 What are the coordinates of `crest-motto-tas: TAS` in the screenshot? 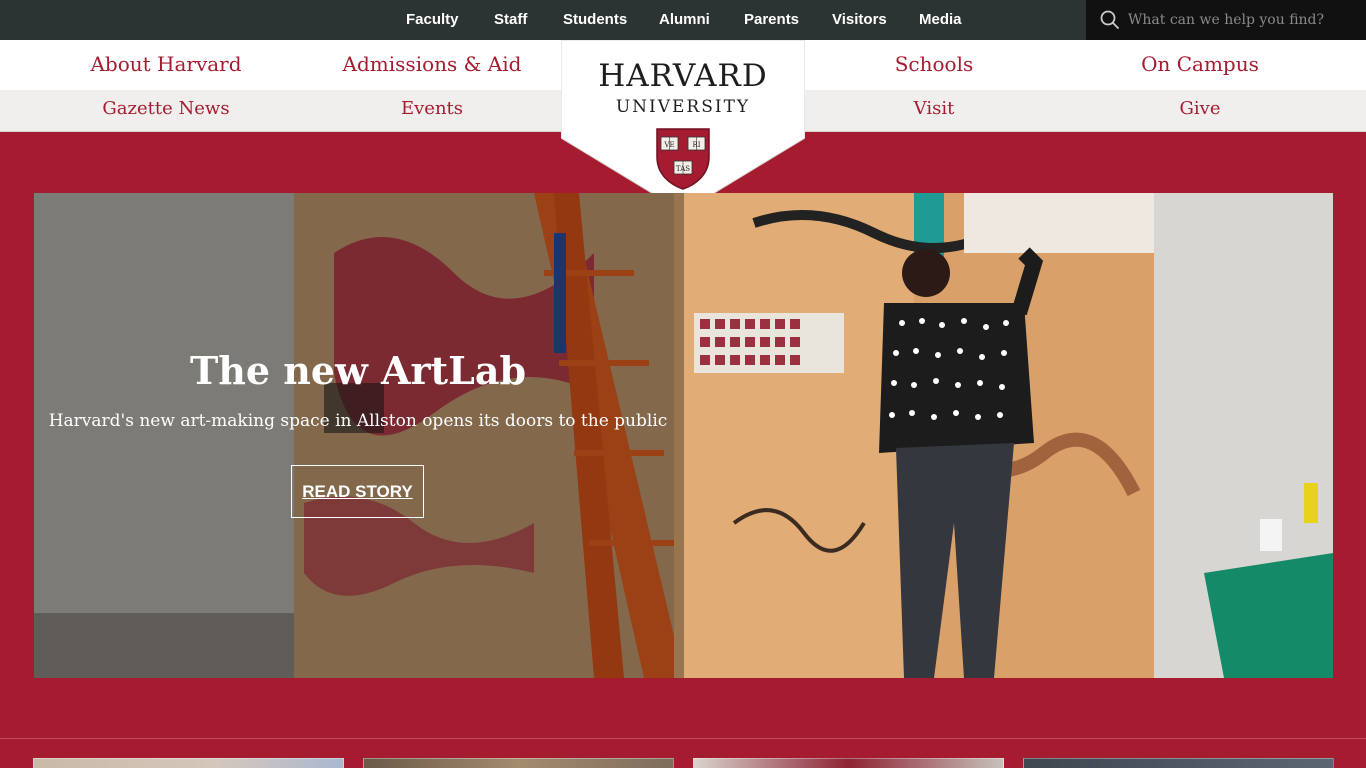 It's located at (683, 169).